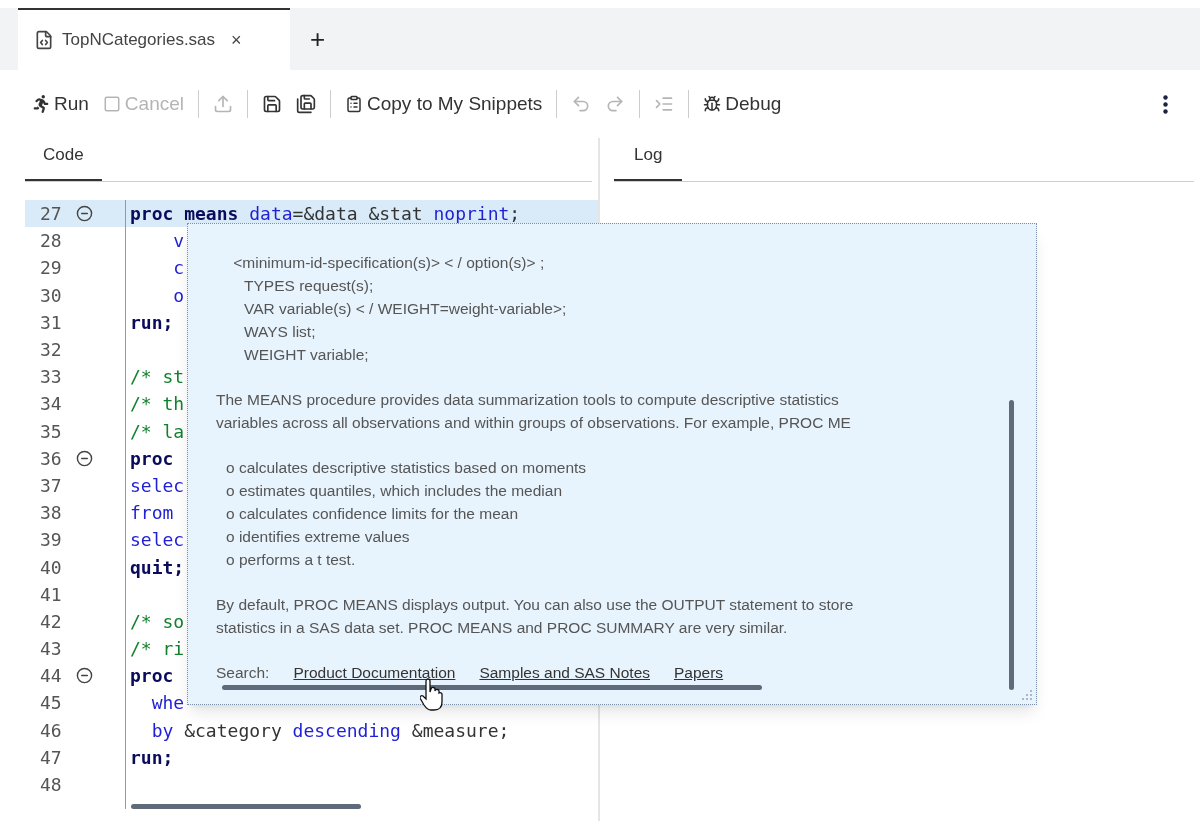  Describe the element at coordinates (374, 672) in the screenshot. I see `search-link: Product Documentation` at that location.